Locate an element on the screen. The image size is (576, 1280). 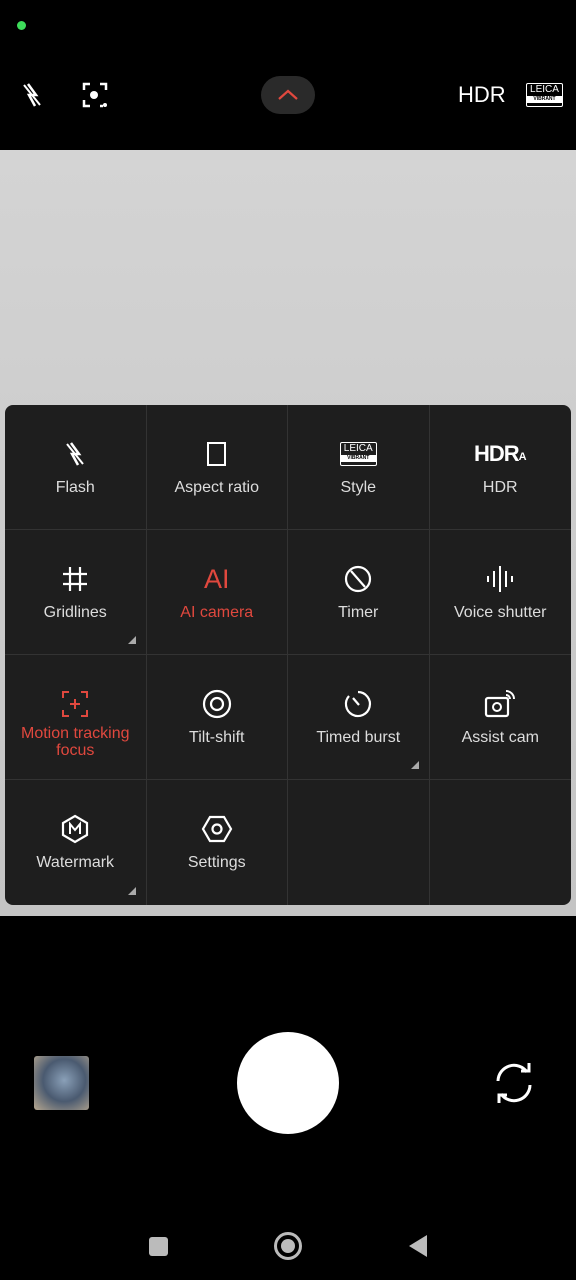
nav-home-button is located at coordinates (288, 1246).